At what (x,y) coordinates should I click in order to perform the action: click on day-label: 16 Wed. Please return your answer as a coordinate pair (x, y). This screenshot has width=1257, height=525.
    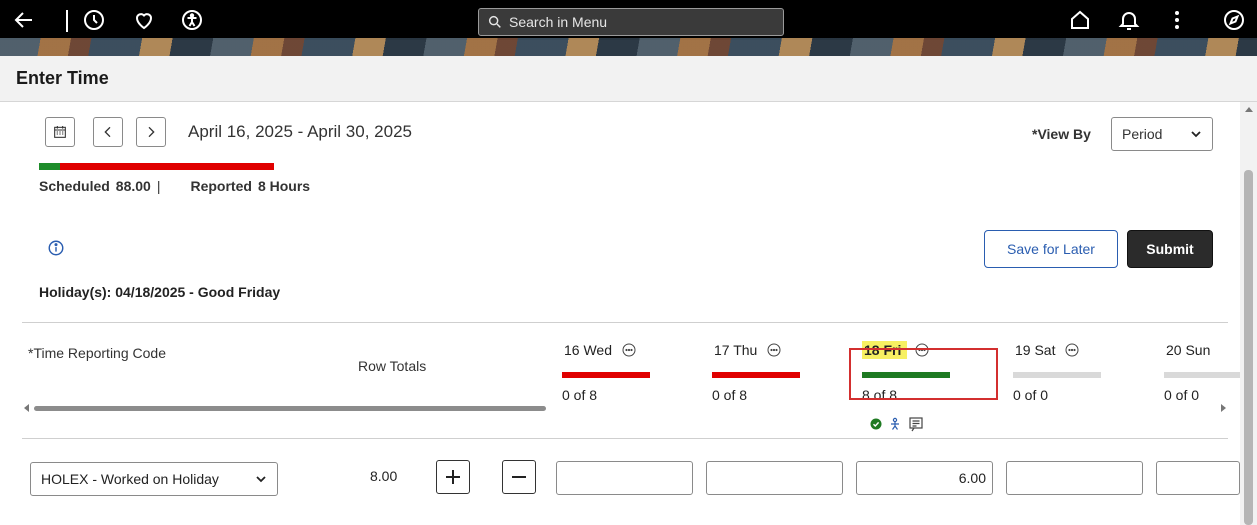
    Looking at the image, I should click on (588, 350).